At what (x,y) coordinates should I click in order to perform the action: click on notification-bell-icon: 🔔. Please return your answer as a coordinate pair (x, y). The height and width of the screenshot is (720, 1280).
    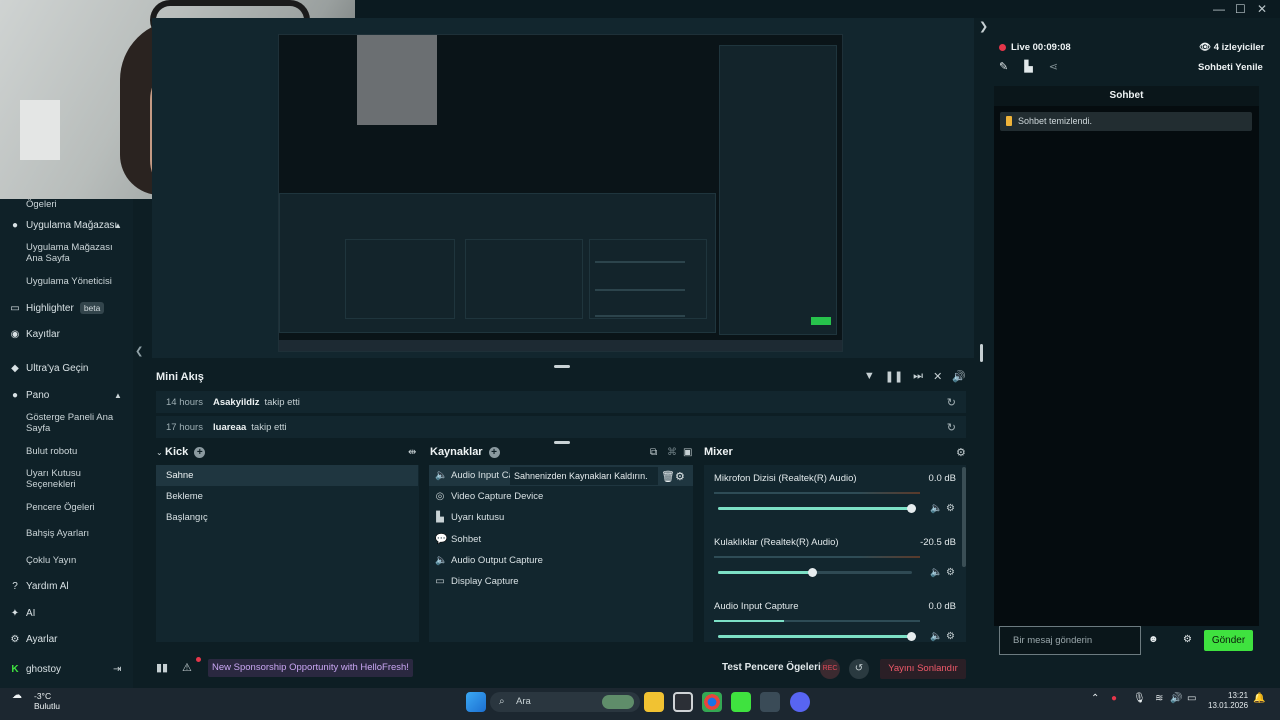
    Looking at the image, I should click on (1259, 698).